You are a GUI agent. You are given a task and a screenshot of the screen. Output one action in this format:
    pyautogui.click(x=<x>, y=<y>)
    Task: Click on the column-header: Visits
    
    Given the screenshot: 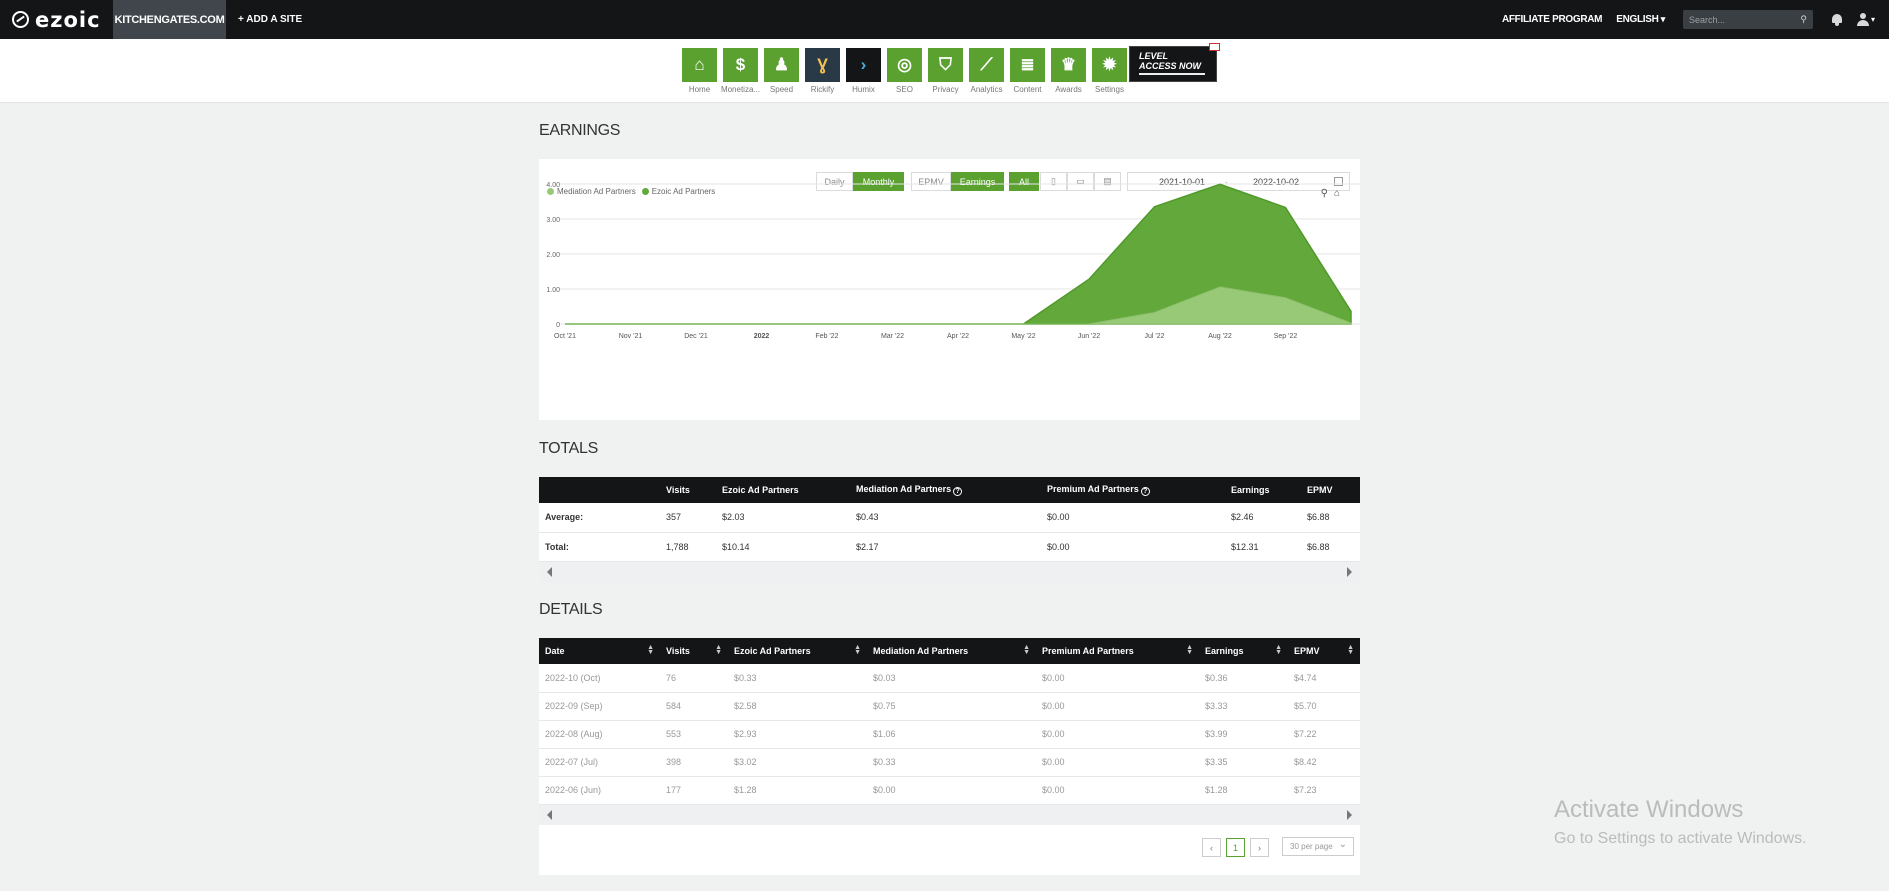 What is the action you would take?
    pyautogui.click(x=688, y=490)
    